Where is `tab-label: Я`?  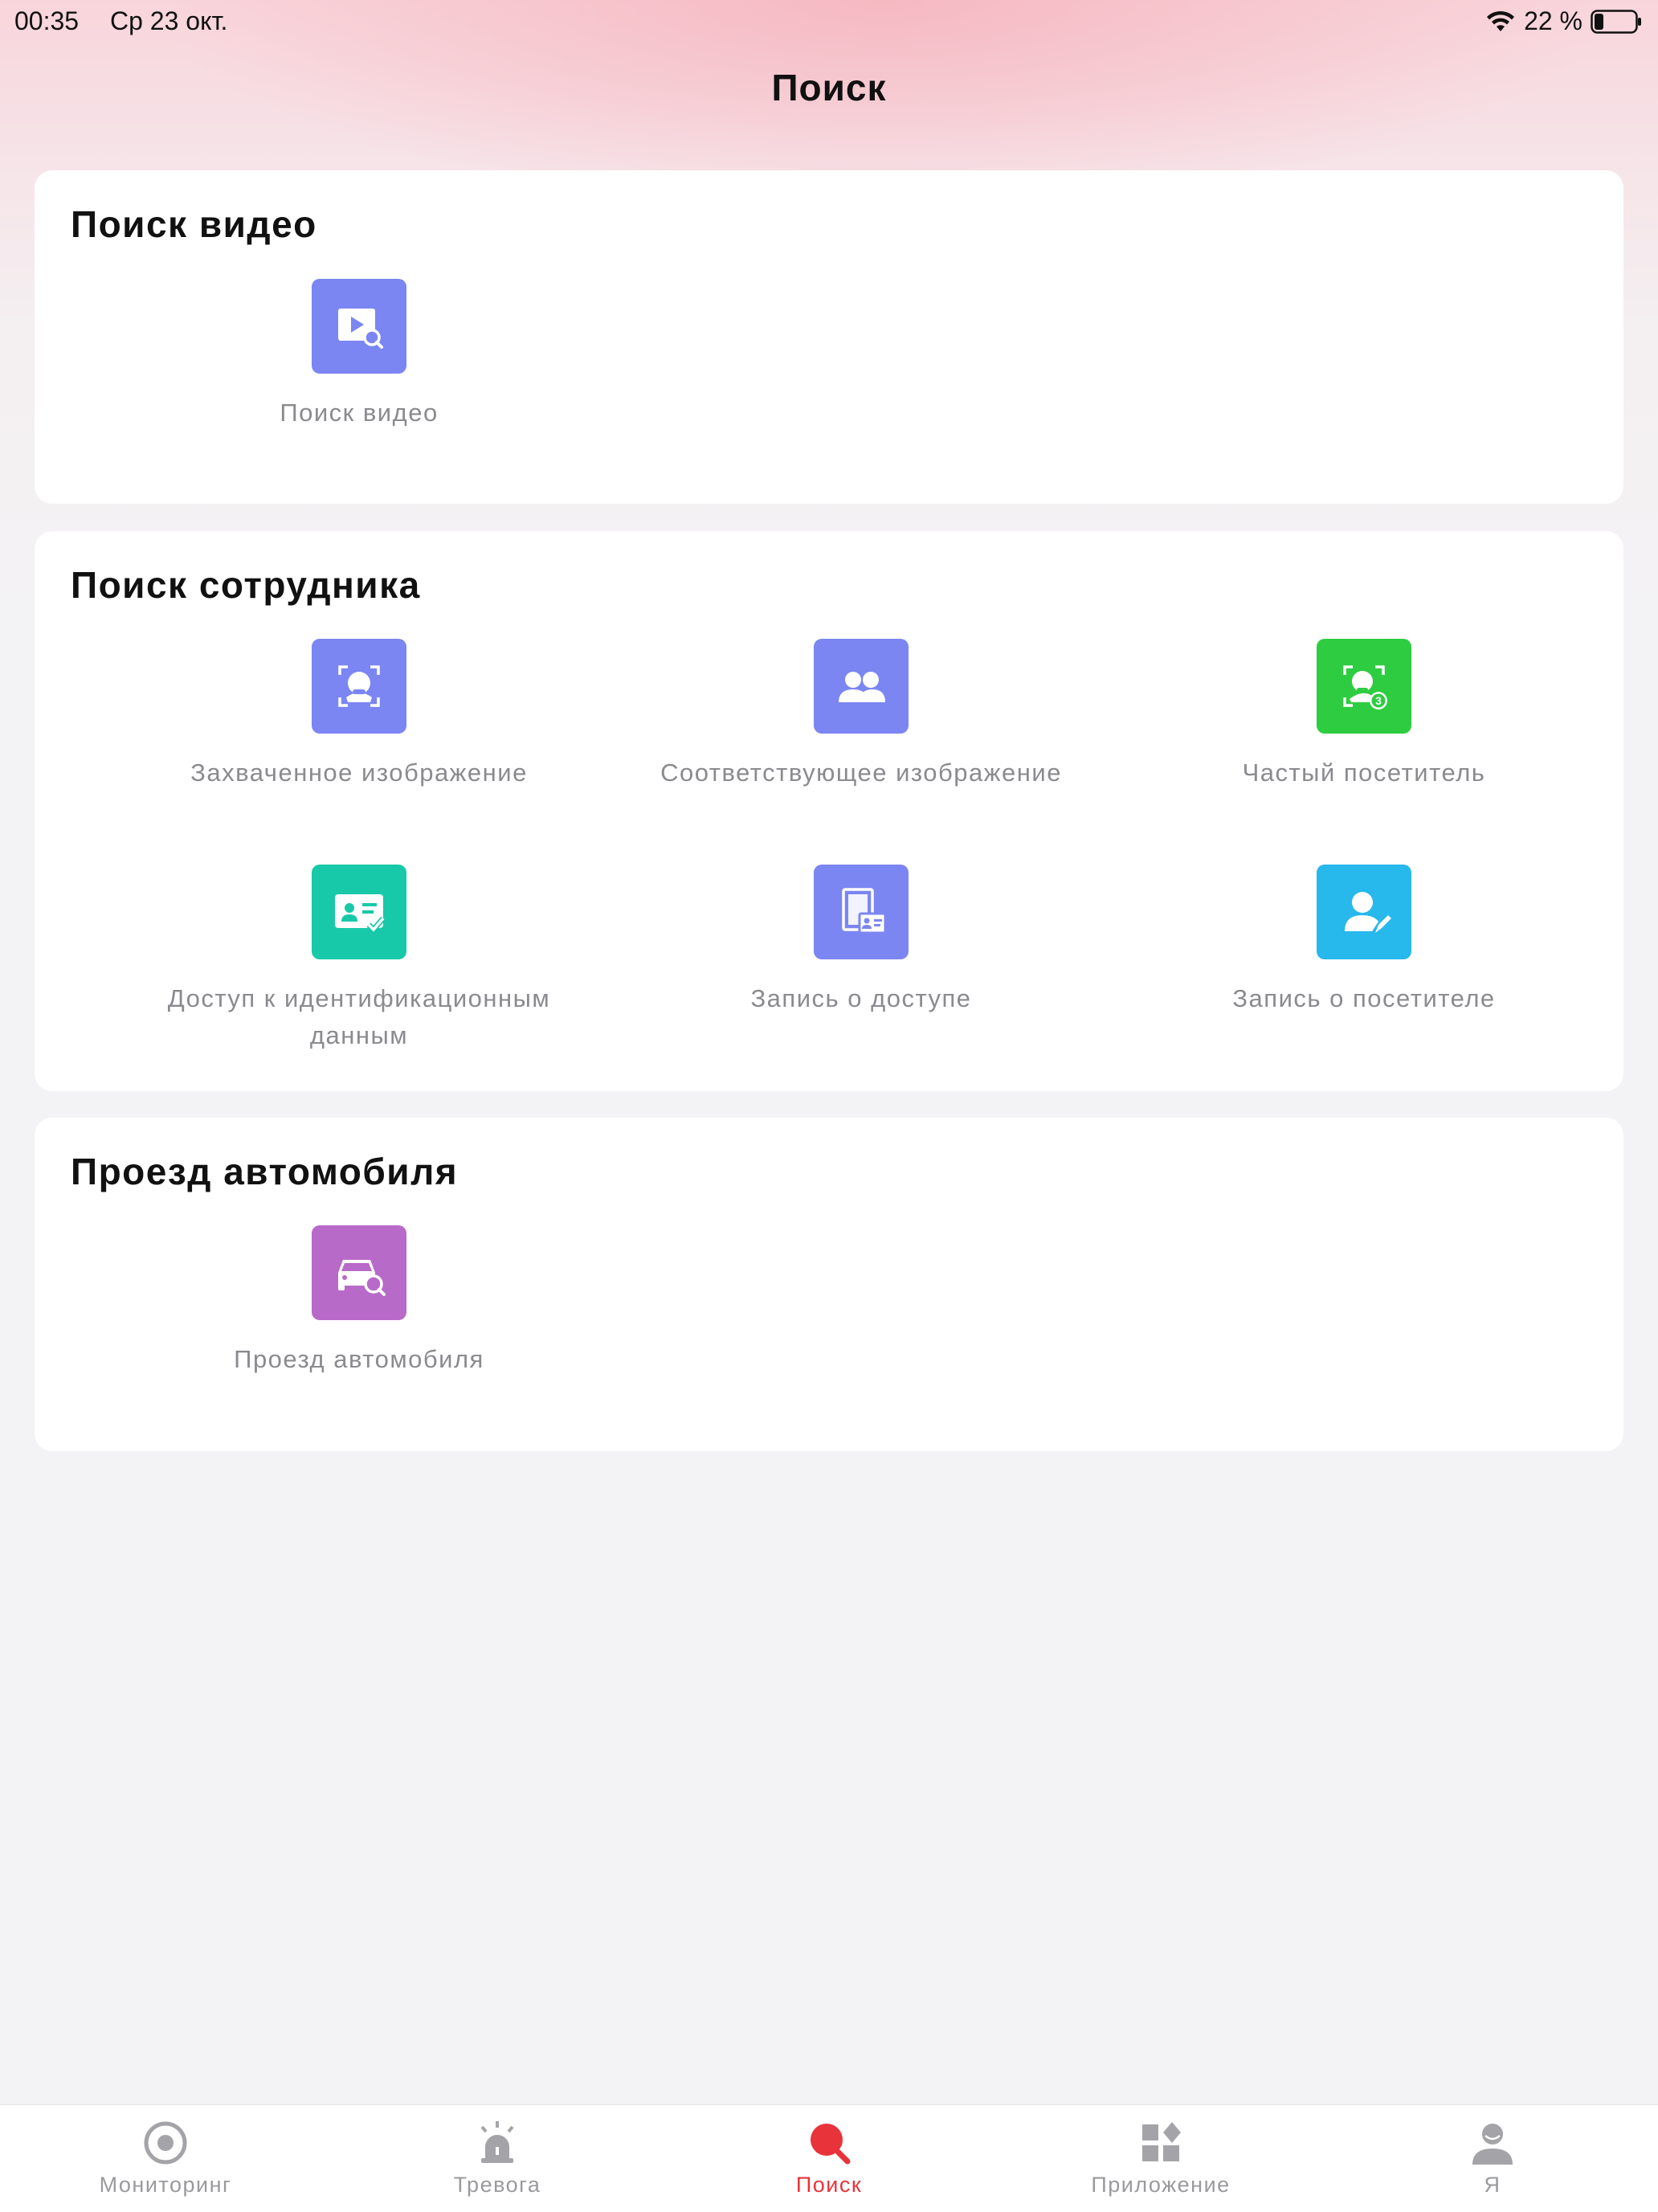 tab-label: Я is located at coordinates (1492, 2185).